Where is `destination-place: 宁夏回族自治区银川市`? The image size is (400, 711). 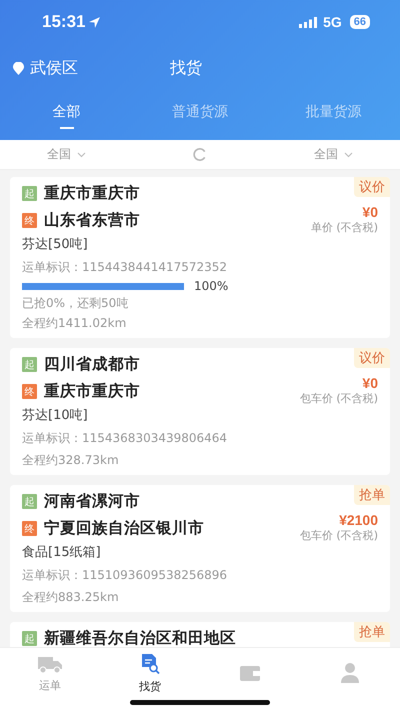 destination-place: 宁夏回族自治区银川市 is located at coordinates (124, 528).